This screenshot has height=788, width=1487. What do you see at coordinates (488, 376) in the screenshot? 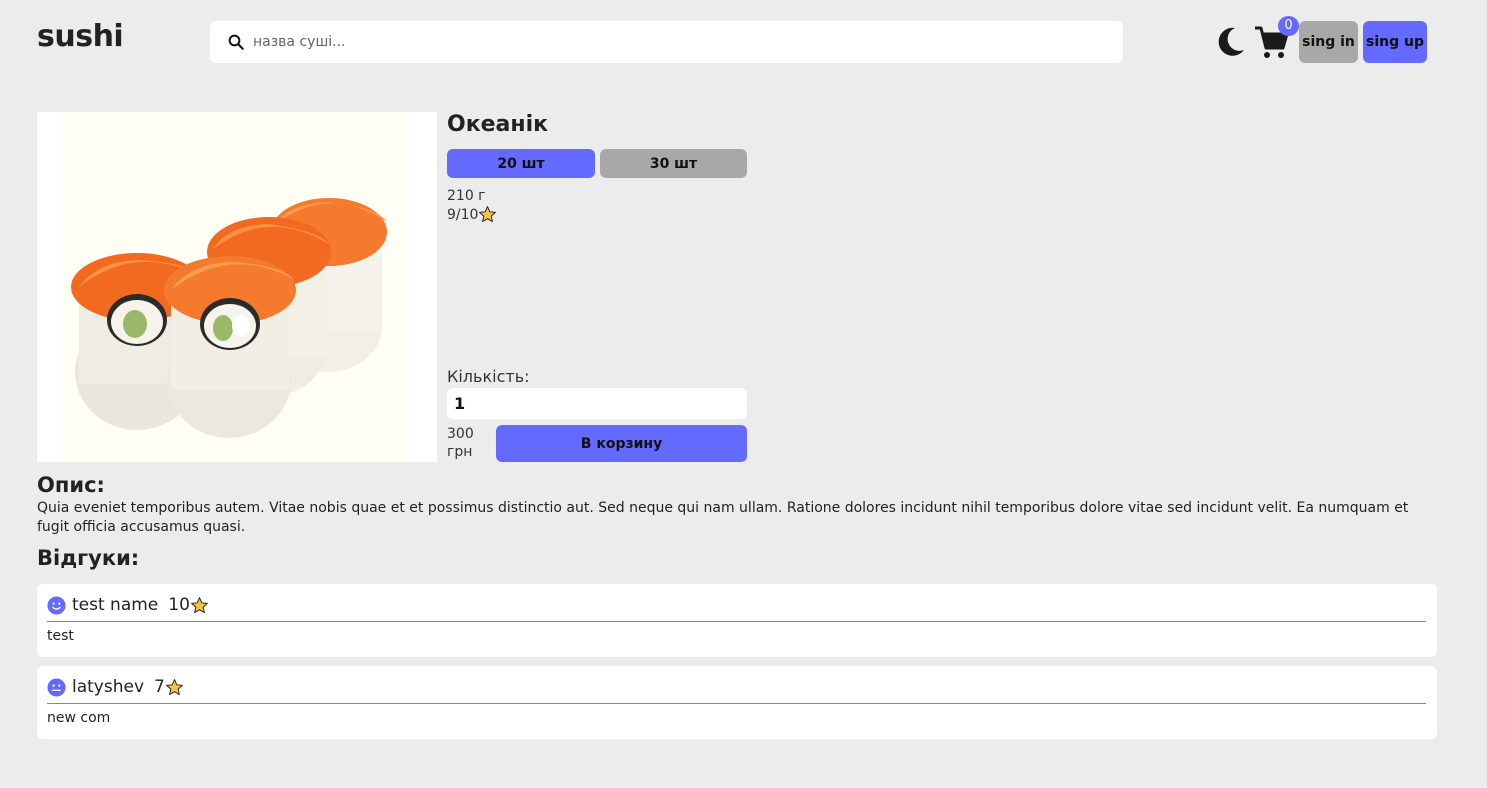
I see `quantity-label: Кількість:` at bounding box center [488, 376].